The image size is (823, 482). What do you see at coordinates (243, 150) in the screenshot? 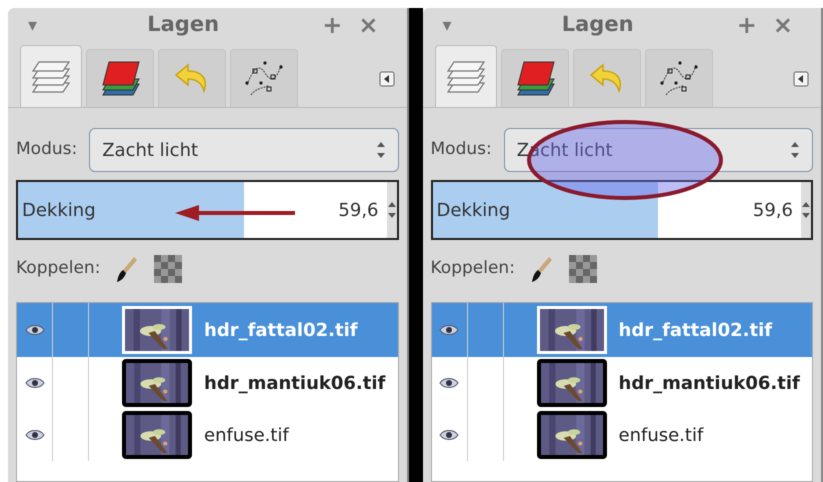
I see `mode-dropdown: Zacht licht` at bounding box center [243, 150].